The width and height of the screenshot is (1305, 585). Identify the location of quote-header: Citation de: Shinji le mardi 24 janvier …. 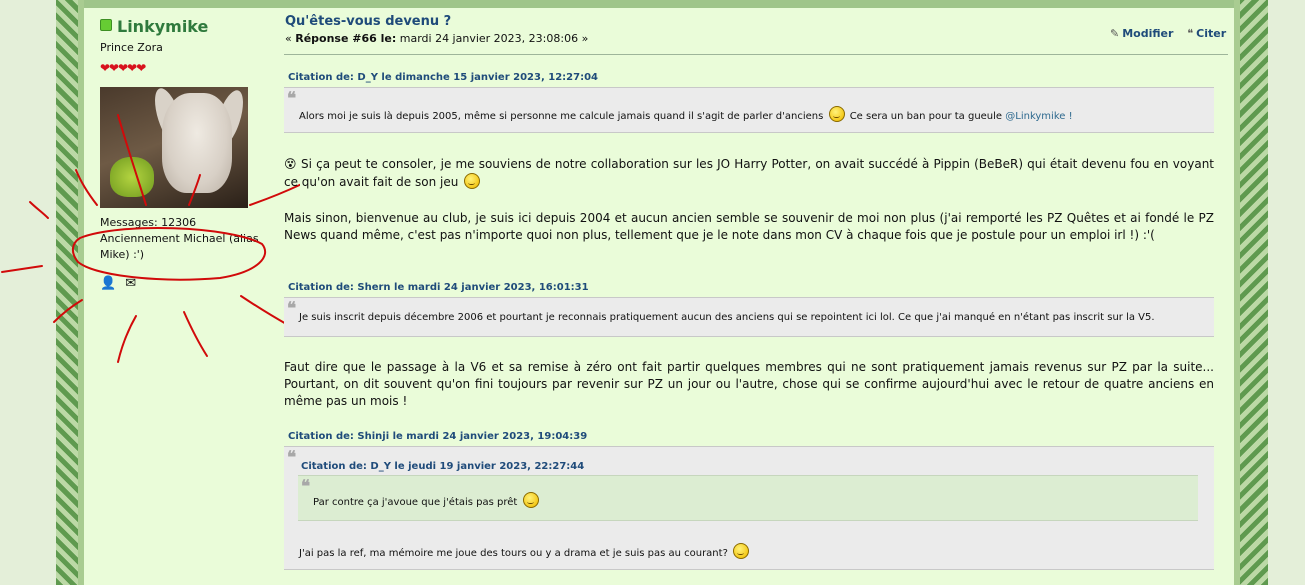
(437, 436).